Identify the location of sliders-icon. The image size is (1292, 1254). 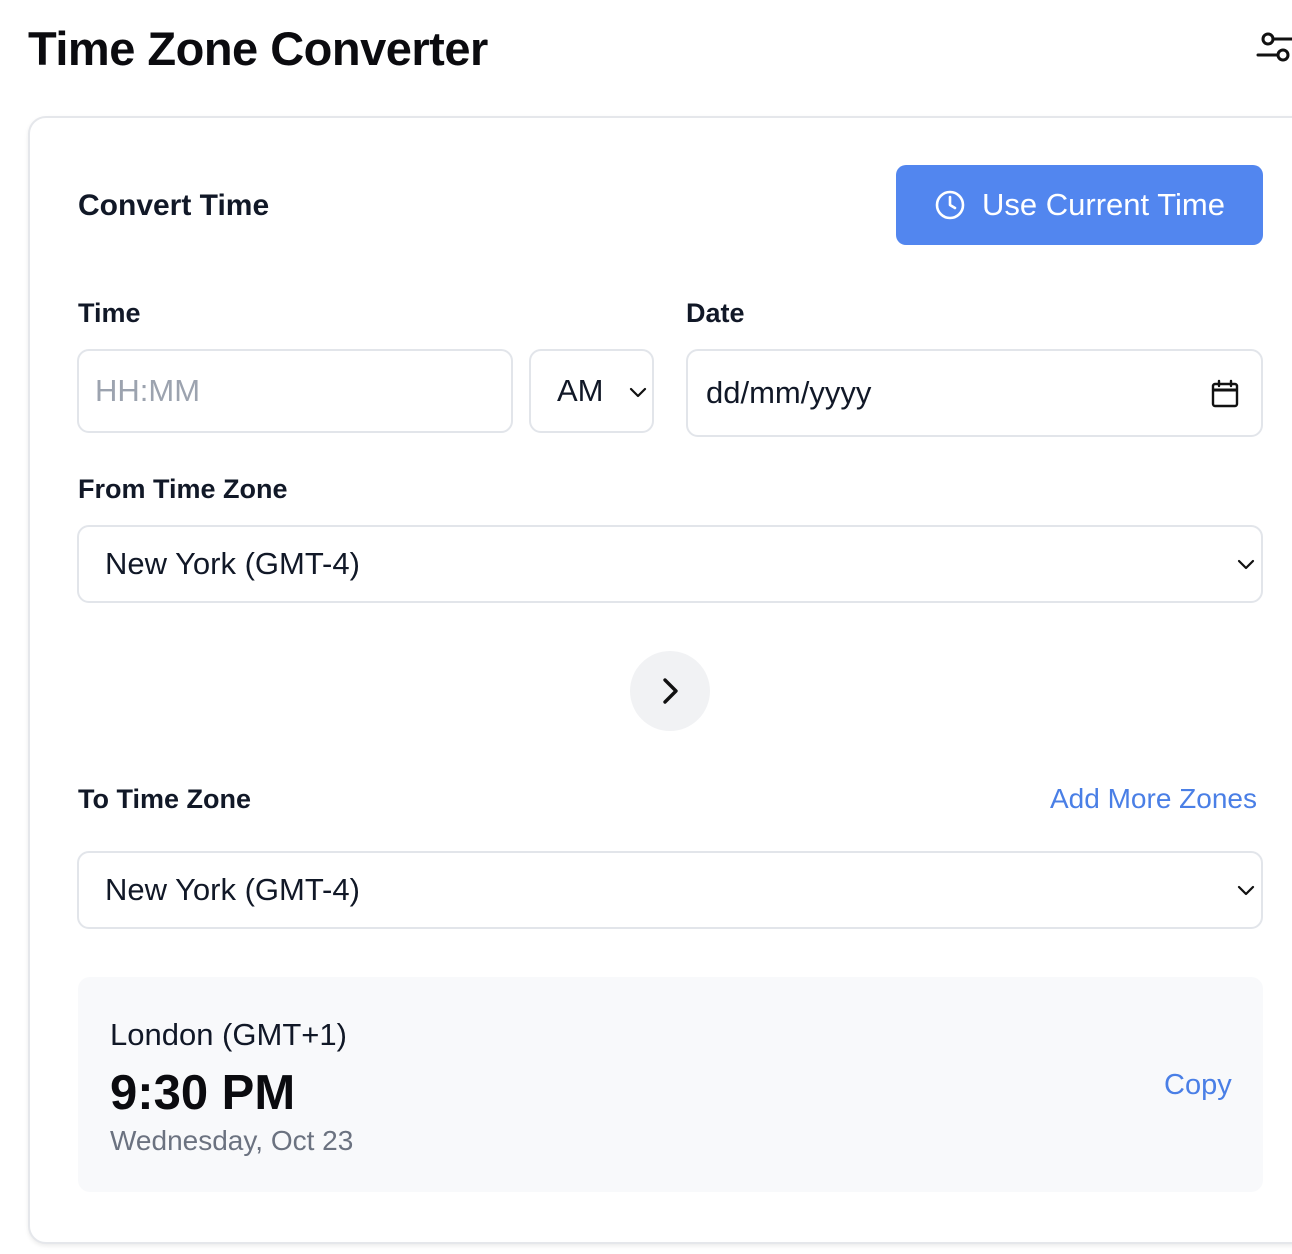
(1274, 47).